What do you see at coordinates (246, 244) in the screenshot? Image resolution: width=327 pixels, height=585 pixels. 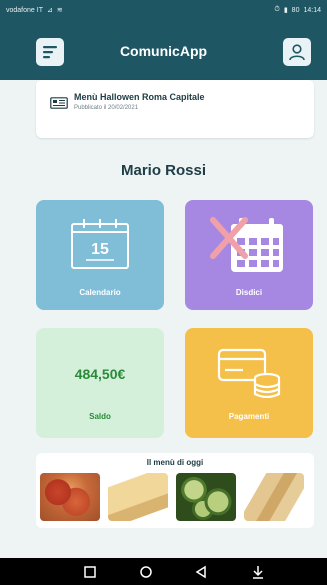 I see `calendar-cancel-icon` at bounding box center [246, 244].